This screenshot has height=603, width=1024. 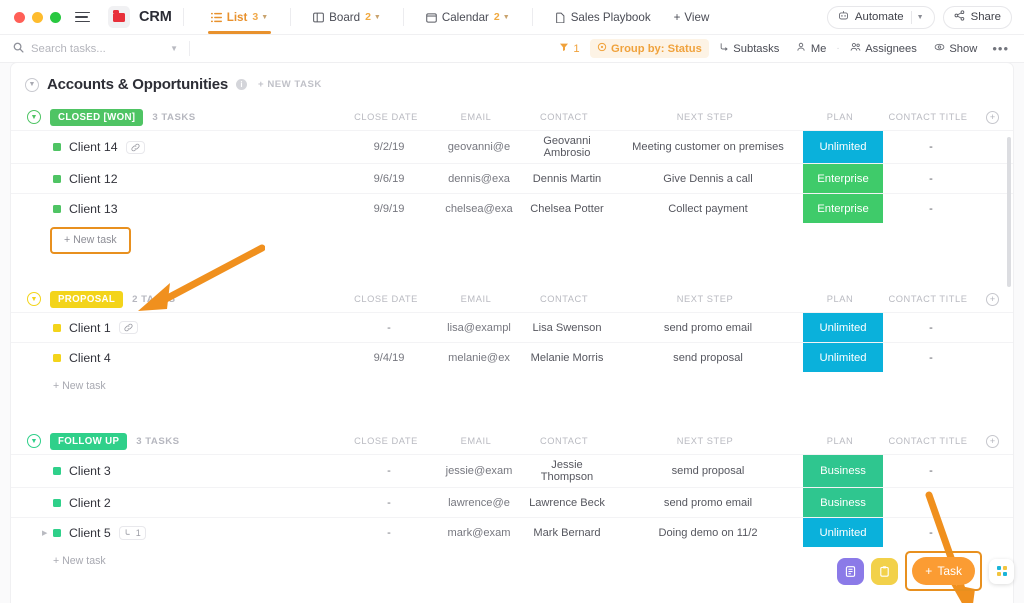 I want to click on status-badge: CLOSED [WON], so click(x=97, y=117).